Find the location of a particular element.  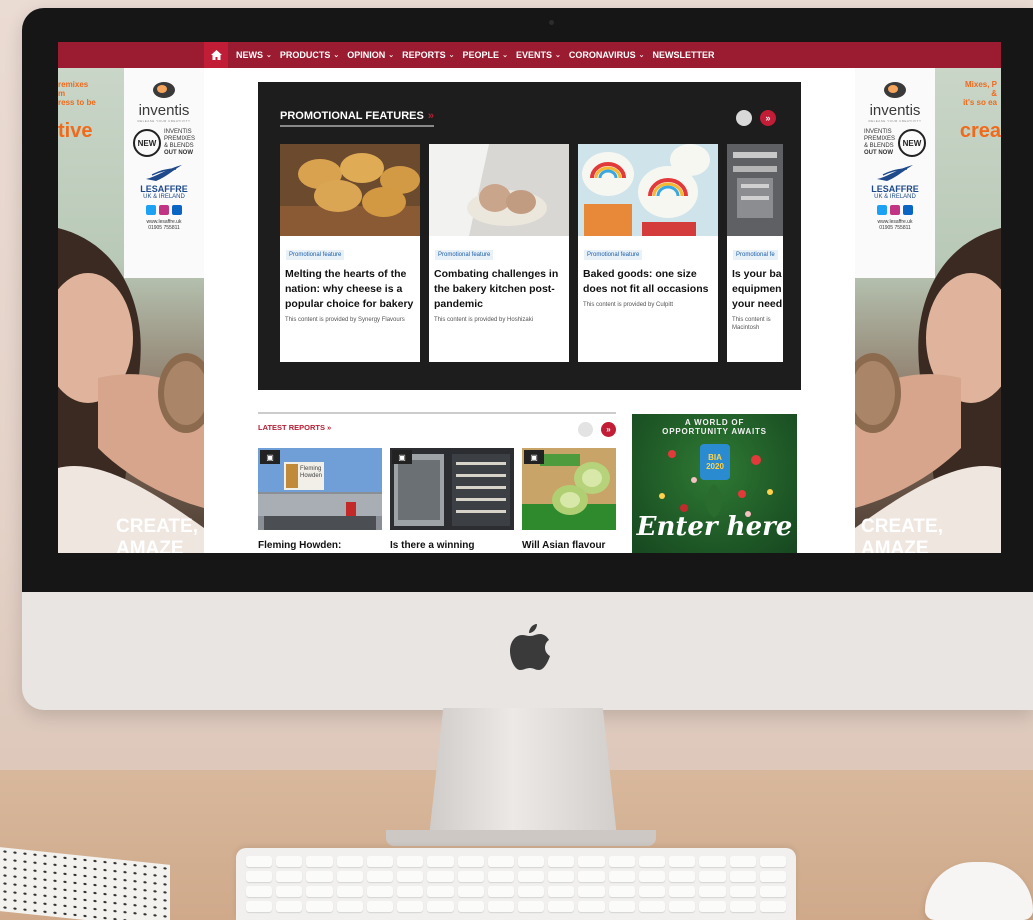

ad-line: ress to be is located at coordinates (77, 102).